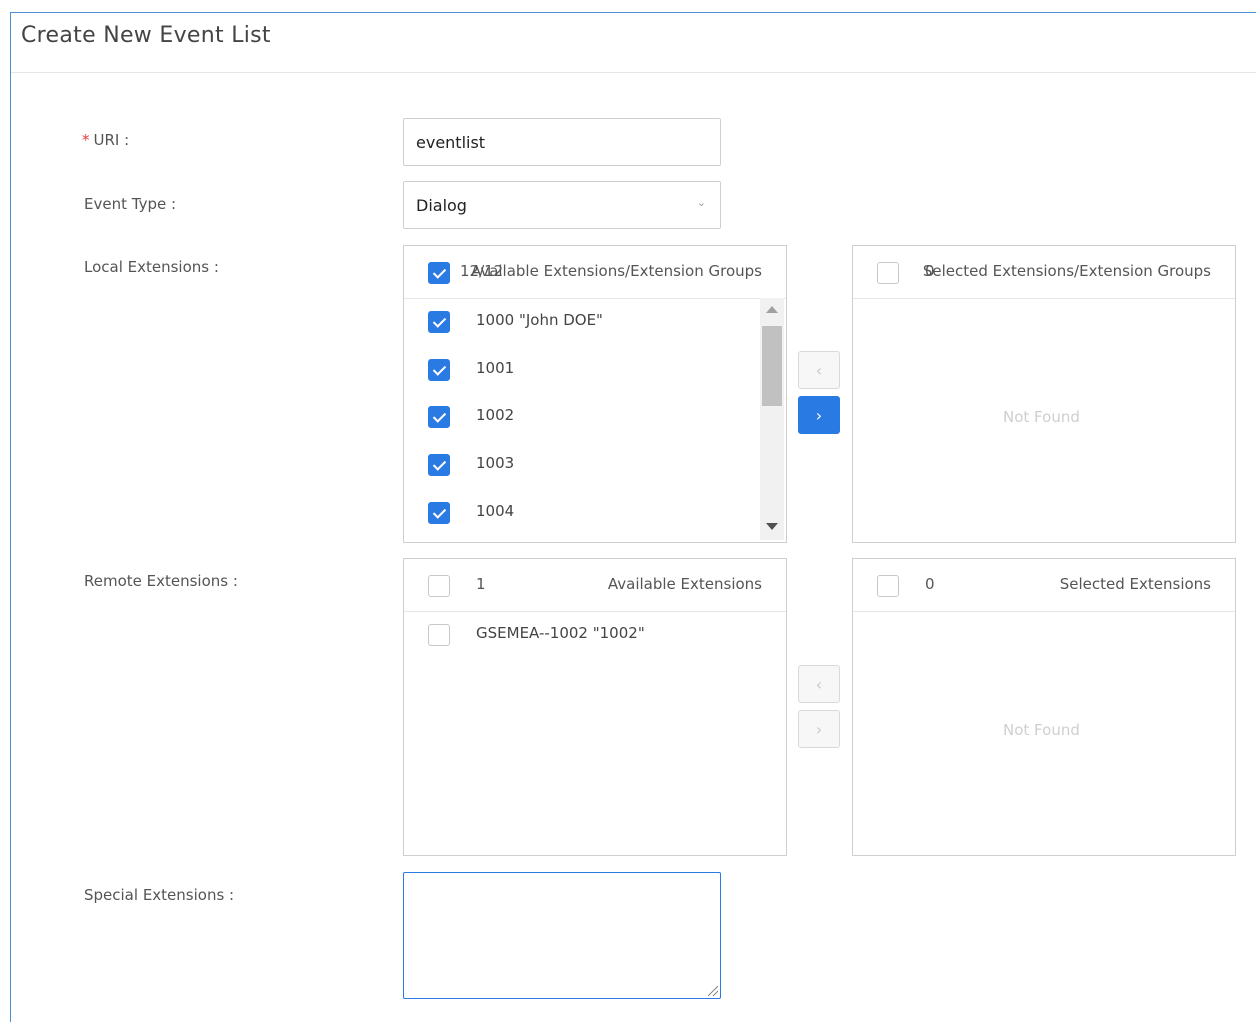 Image resolution: width=1256 pixels, height=1022 pixels. What do you see at coordinates (888, 273) in the screenshot?
I see `local-selected-select-all-checkbox` at bounding box center [888, 273].